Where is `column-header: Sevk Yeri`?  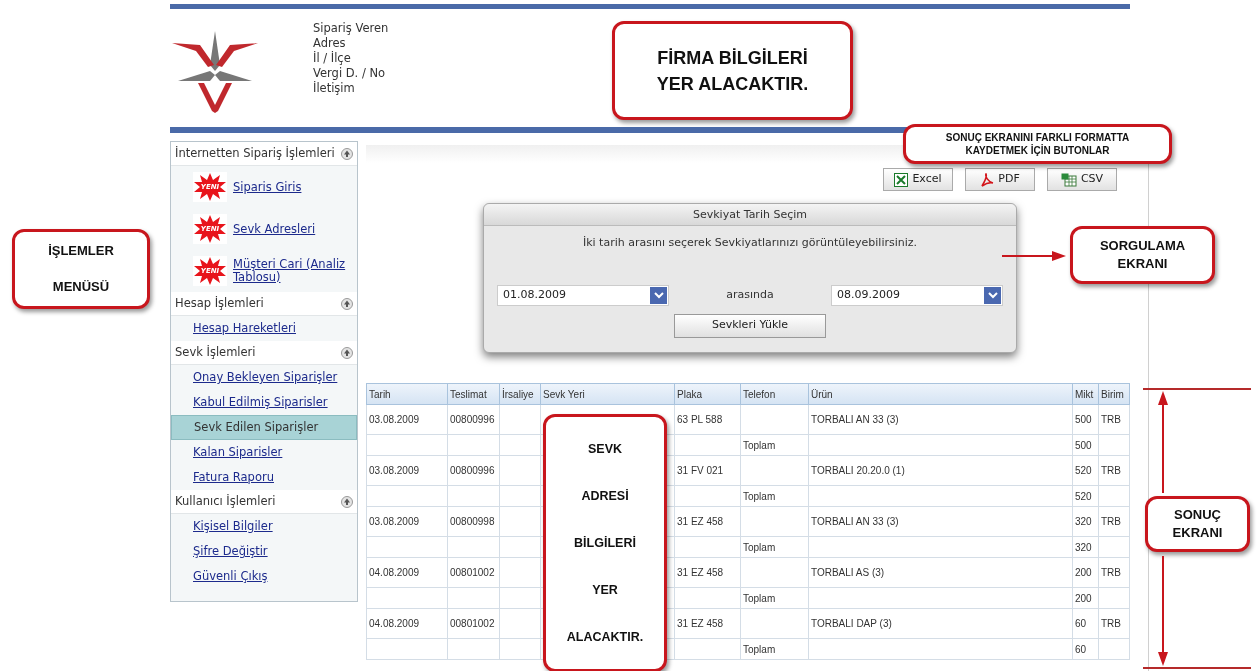 column-header: Sevk Yeri is located at coordinates (607, 394).